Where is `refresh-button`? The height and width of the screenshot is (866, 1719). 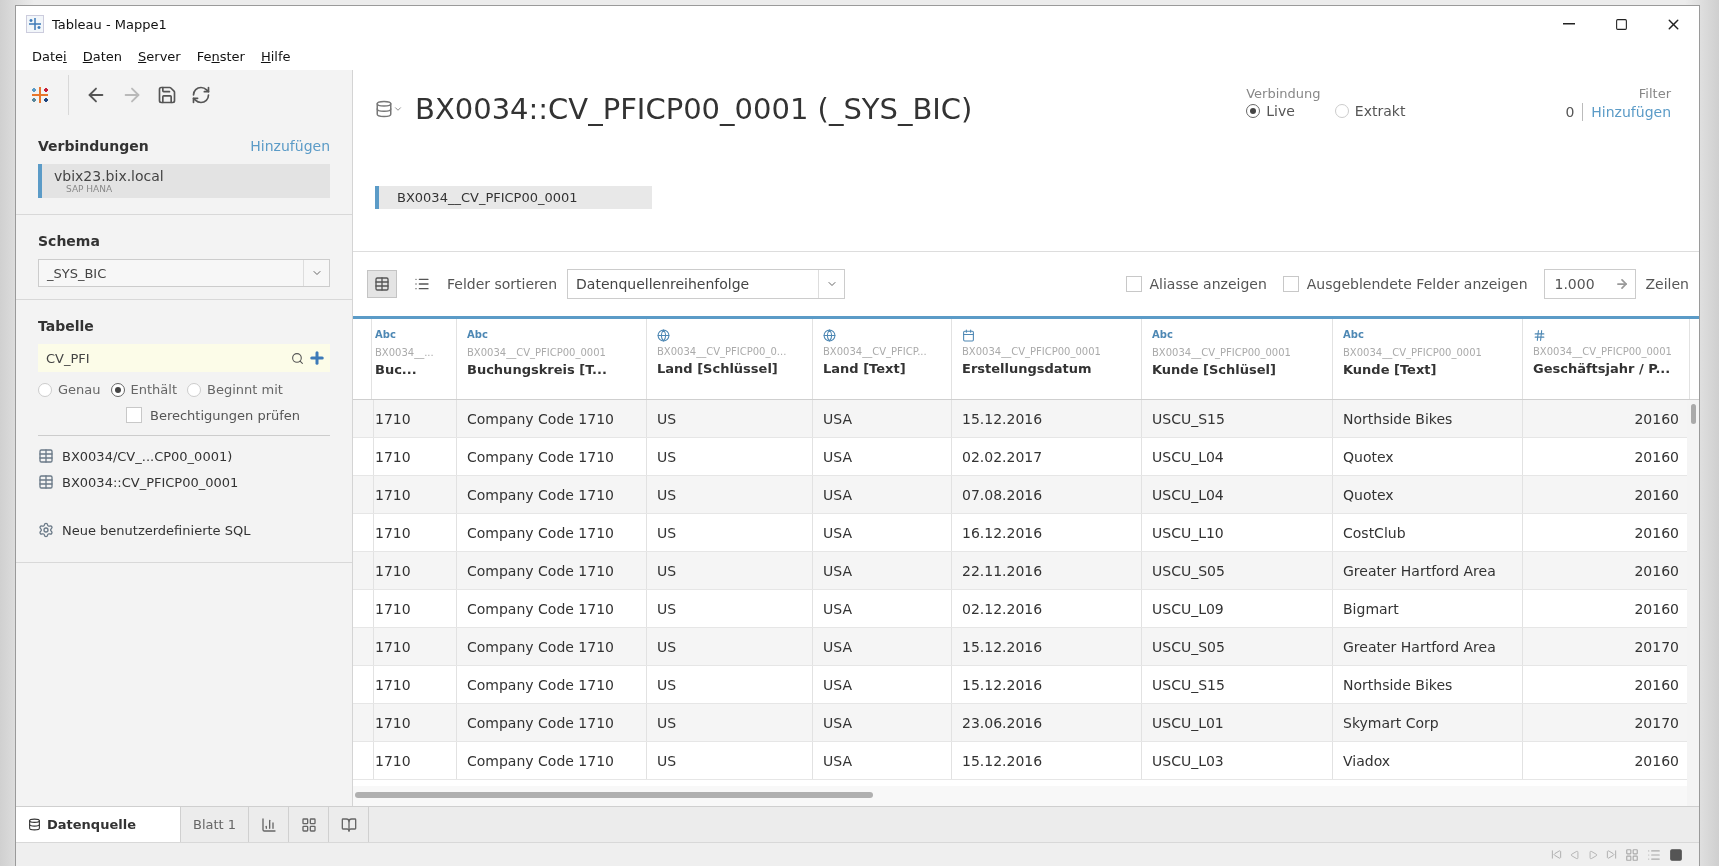
refresh-button is located at coordinates (201, 95).